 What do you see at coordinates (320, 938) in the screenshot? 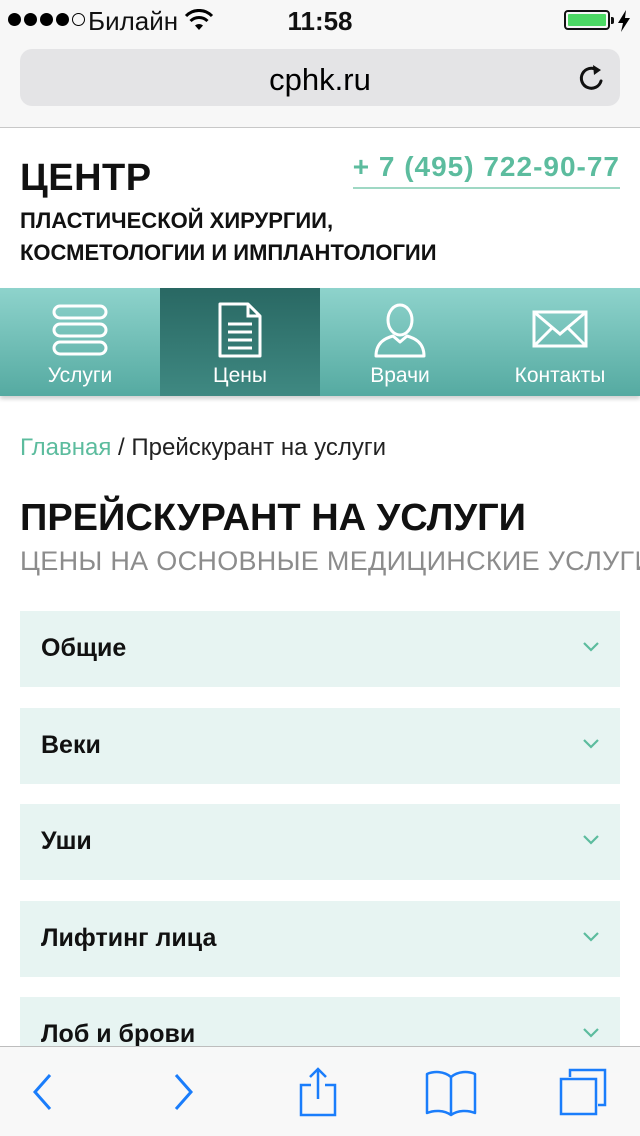
I see `accordion-item: Лифтинг лица` at bounding box center [320, 938].